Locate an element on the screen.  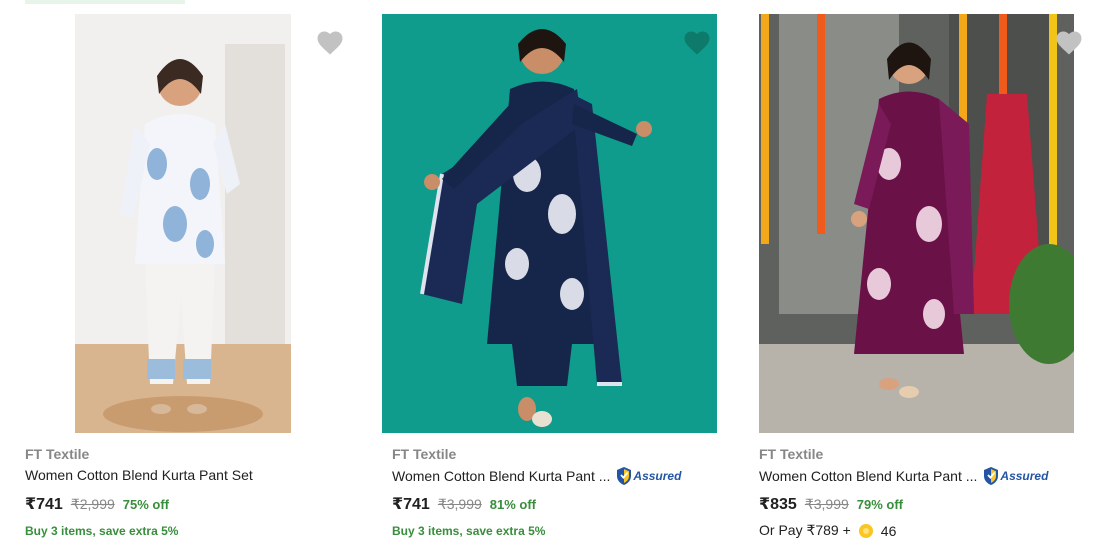
product-title: Women Cotton Blend Kurta Pant Set is located at coordinates (139, 475).